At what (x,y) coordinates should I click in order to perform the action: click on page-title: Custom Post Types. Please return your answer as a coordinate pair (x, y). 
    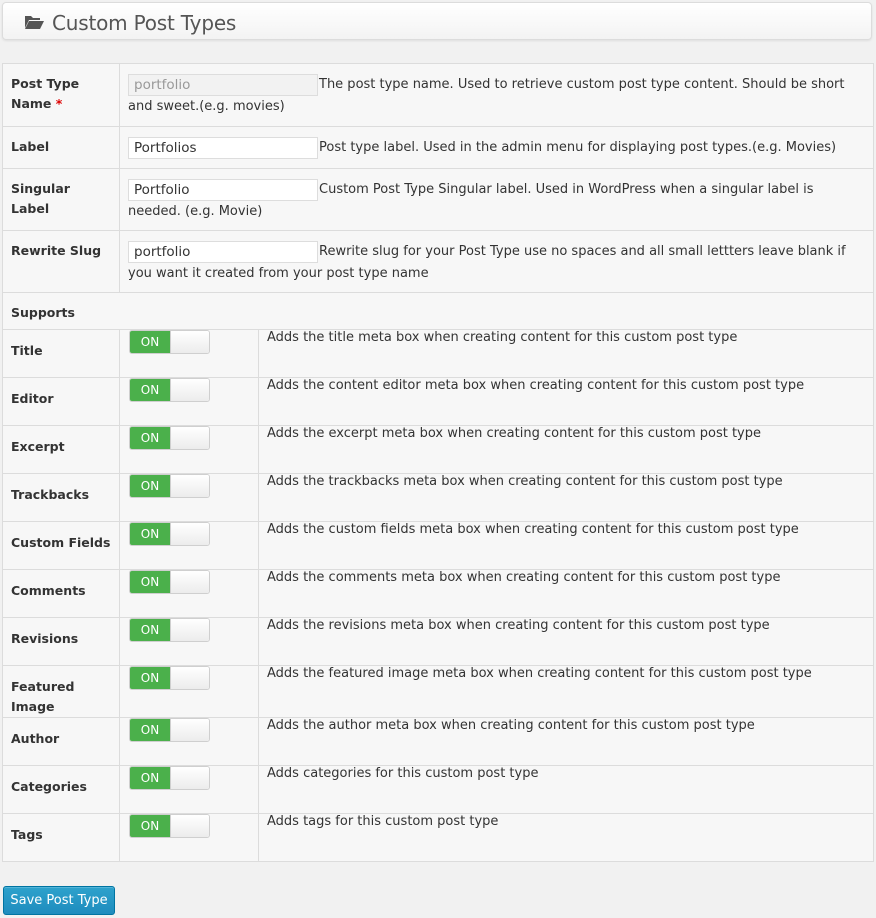
    Looking at the image, I should click on (144, 23).